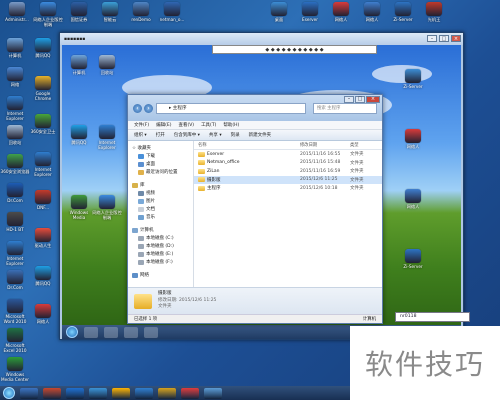 Image resolution: width=500 pixels, height=400 pixels. Describe the element at coordinates (160, 209) in the screenshot. I see `nav-item-documents: 文档` at that location.